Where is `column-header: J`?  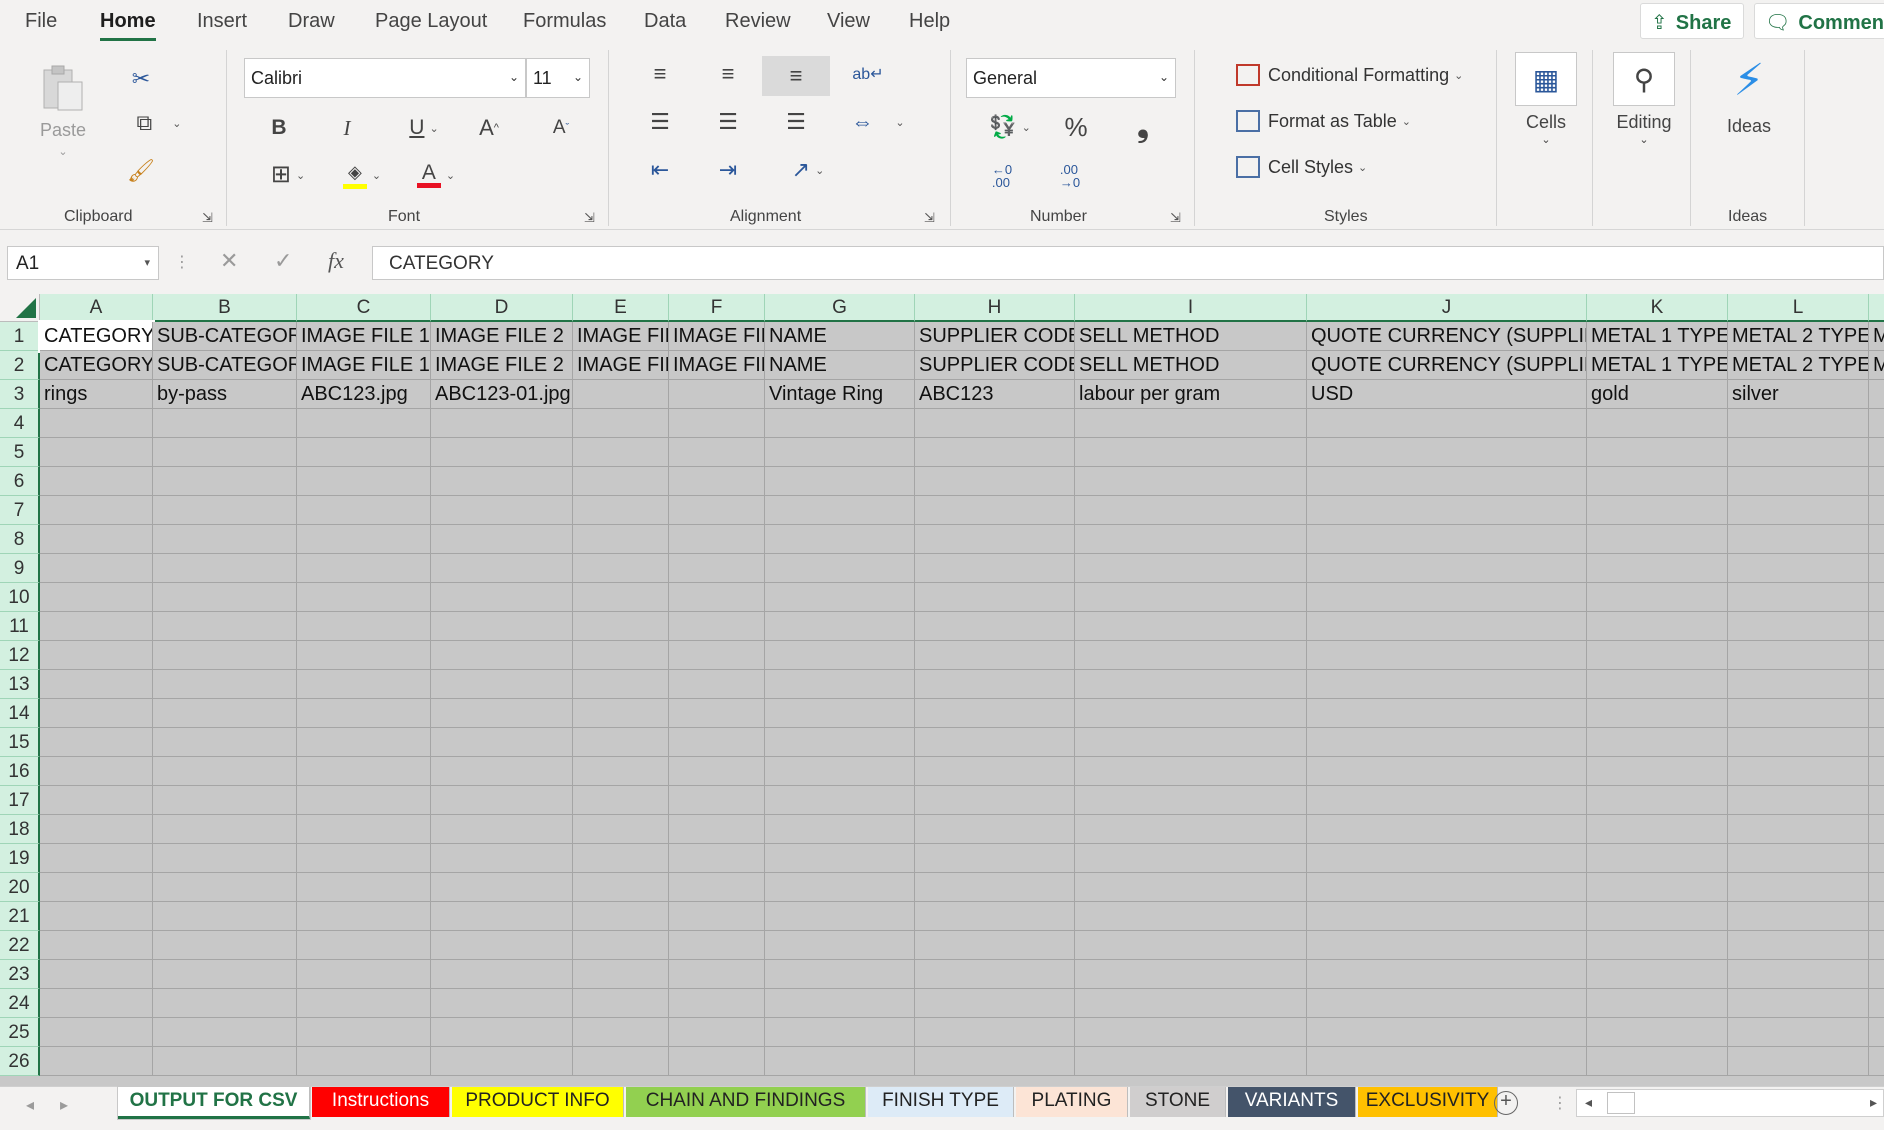 column-header: J is located at coordinates (1447, 308).